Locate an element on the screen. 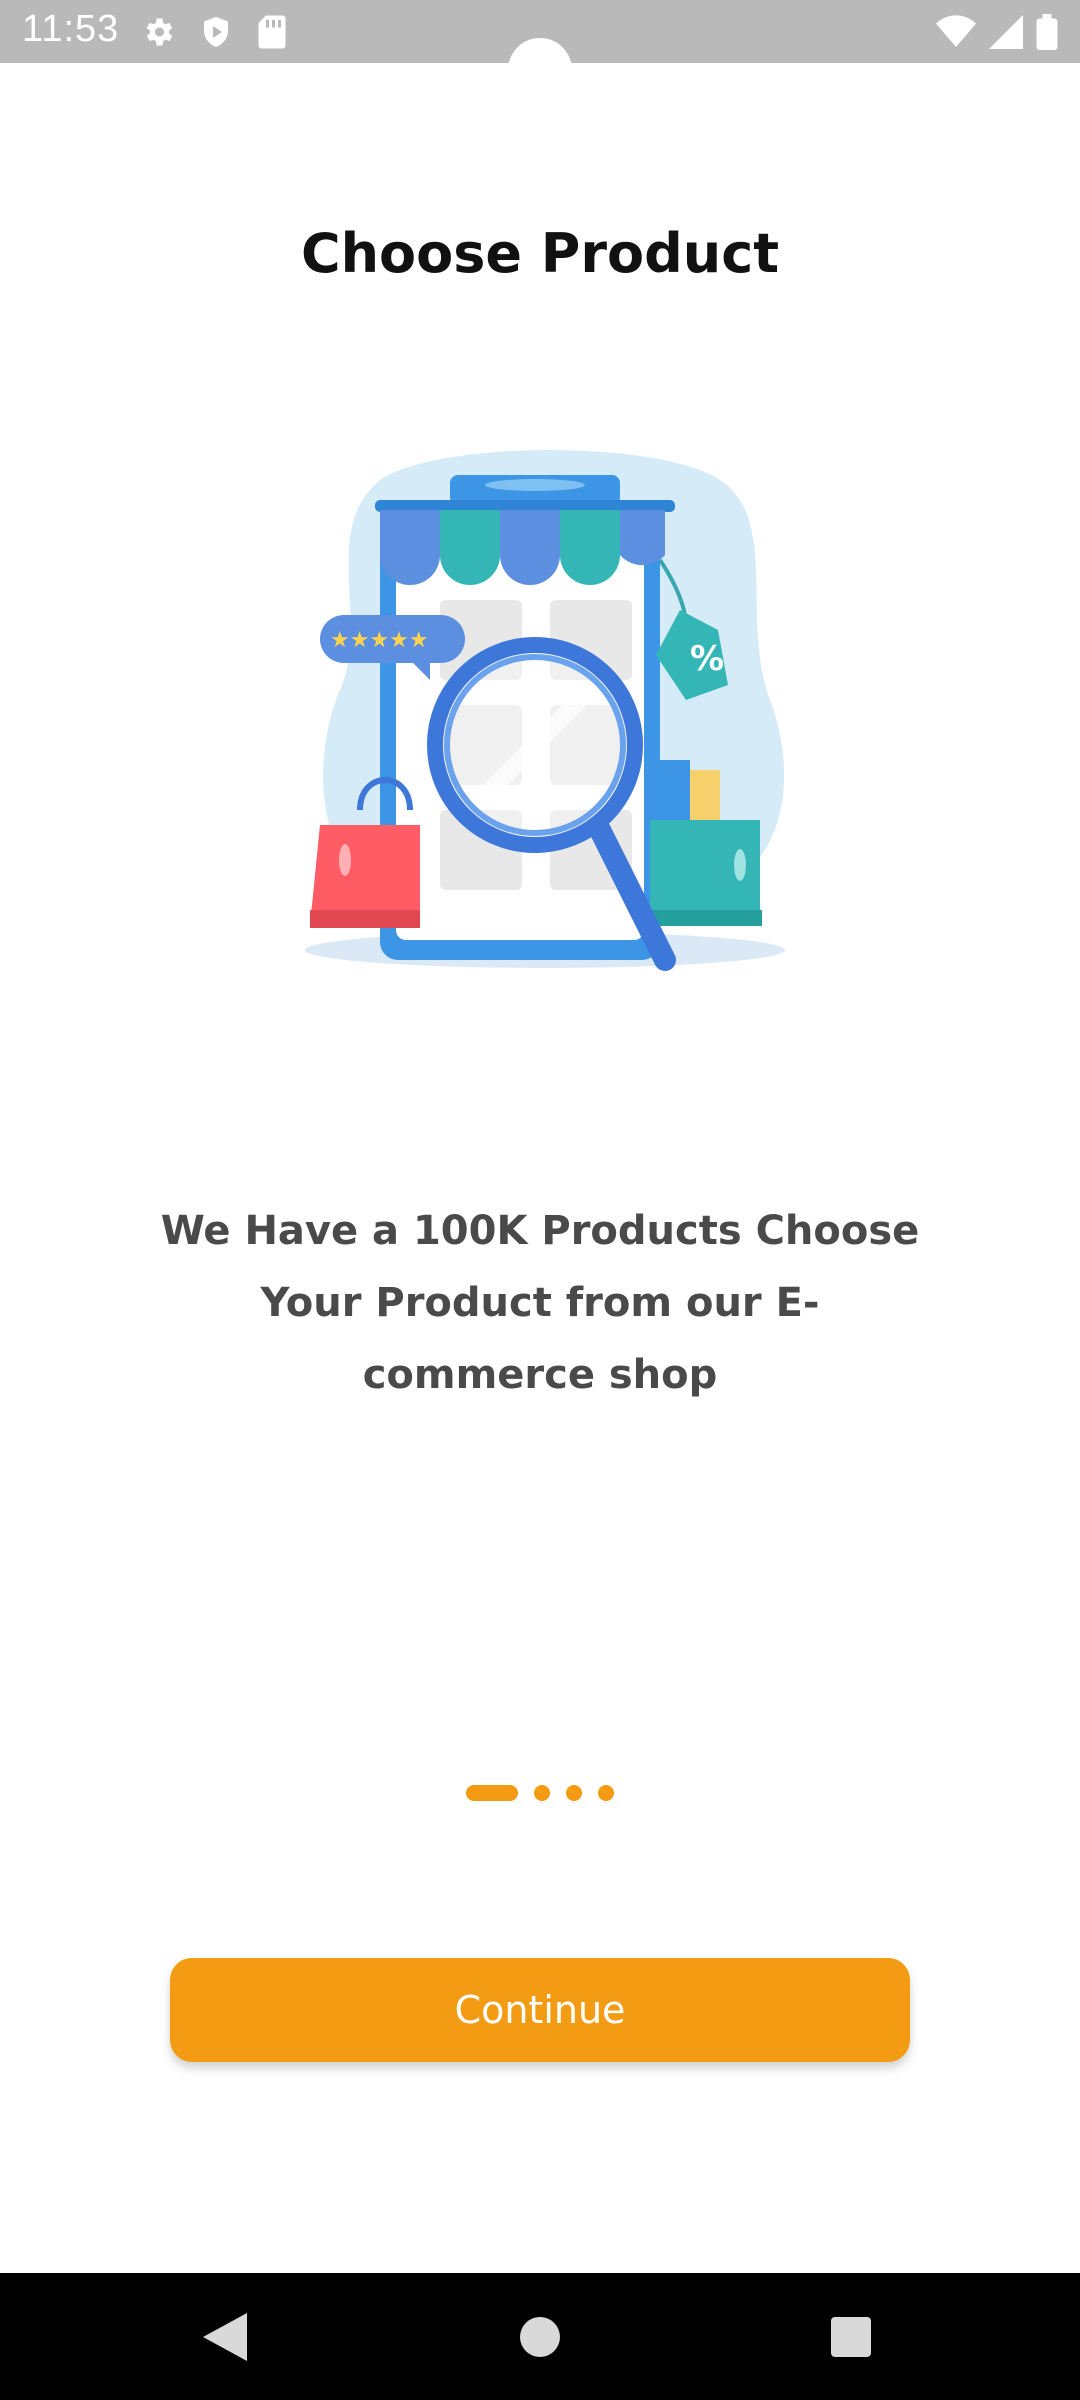 Image resolution: width=1080 pixels, height=2400 pixels. camera-cutout is located at coordinates (540, 70).